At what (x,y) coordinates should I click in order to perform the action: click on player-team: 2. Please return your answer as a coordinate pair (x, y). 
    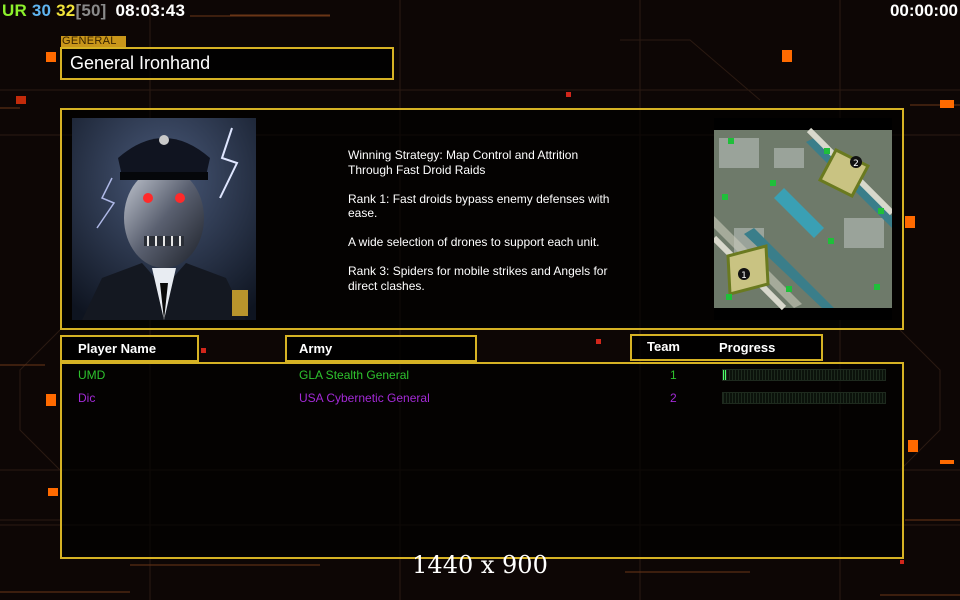
    Looking at the image, I should click on (673, 398).